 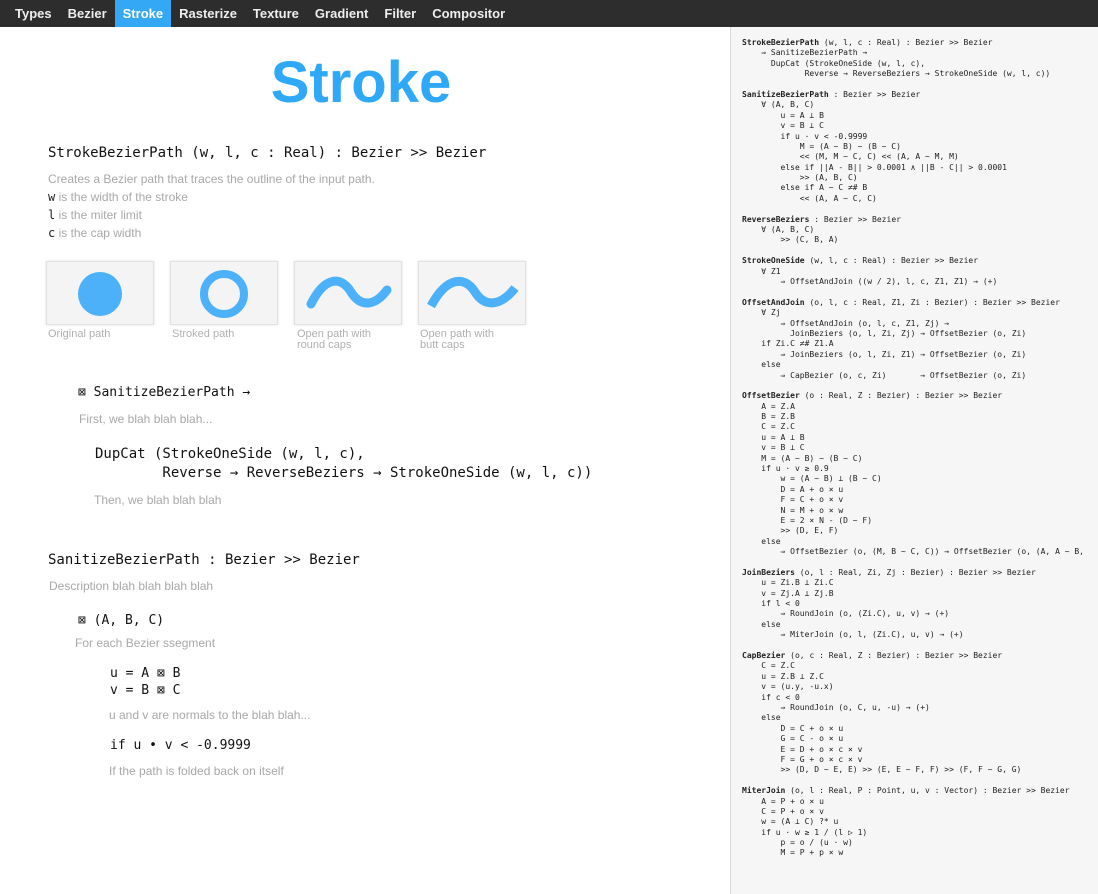 I want to click on code-text: M = P + p × w, so click(x=793, y=853).